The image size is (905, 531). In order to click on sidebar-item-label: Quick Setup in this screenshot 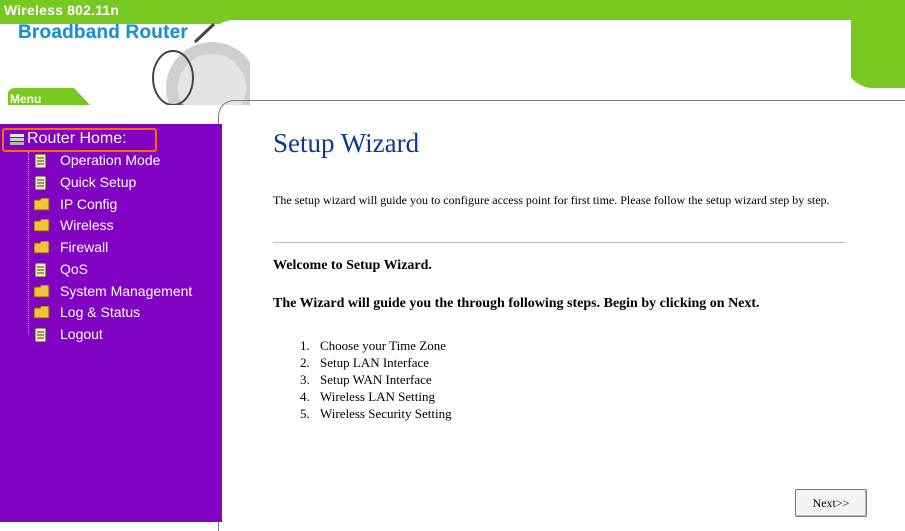, I will do `click(98, 182)`.